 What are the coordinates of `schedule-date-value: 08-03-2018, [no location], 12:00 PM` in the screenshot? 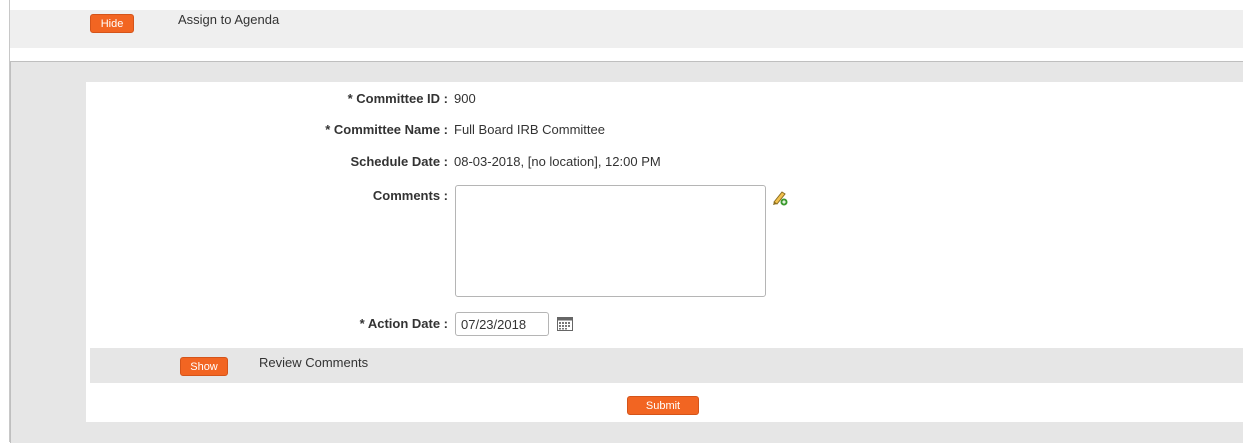 It's located at (557, 161).